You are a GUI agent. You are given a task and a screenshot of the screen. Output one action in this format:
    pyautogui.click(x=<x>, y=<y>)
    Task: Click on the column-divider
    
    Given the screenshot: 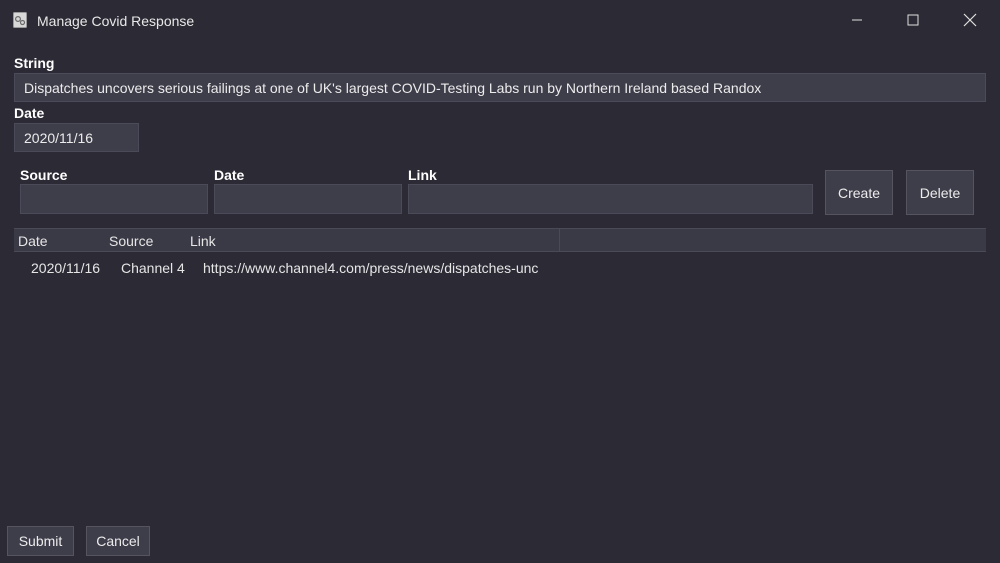 What is the action you would take?
    pyautogui.click(x=559, y=240)
    